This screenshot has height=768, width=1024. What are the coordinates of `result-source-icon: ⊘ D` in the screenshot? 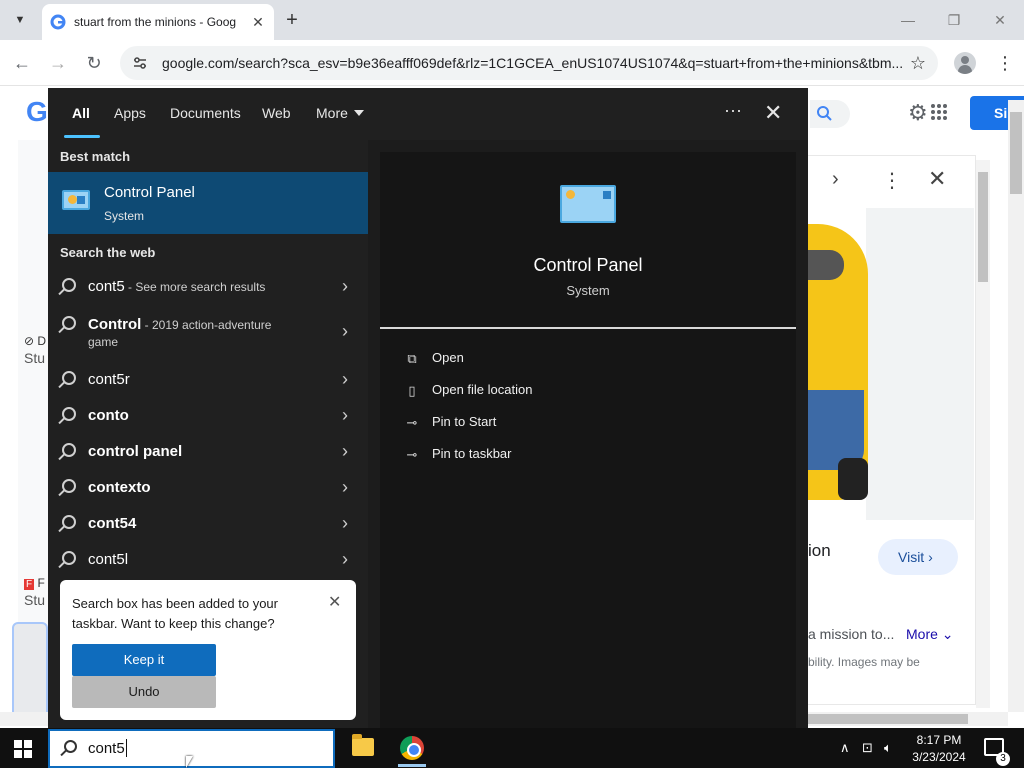 It's located at (35, 341).